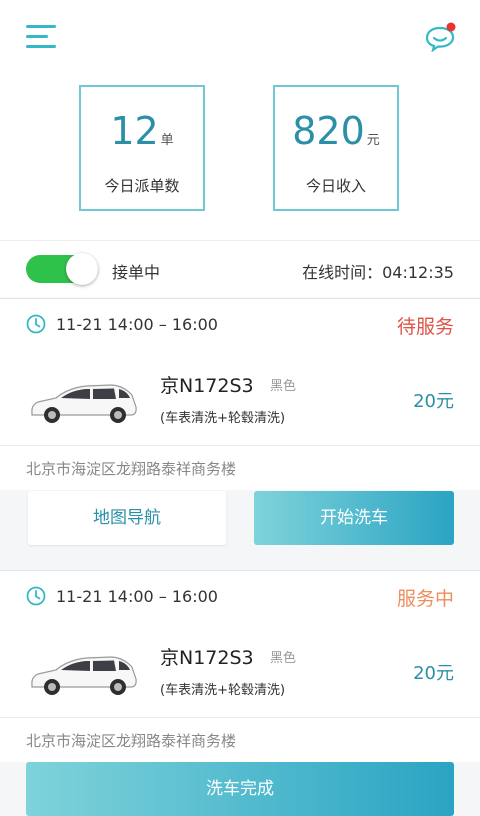 The width and height of the screenshot is (480, 816). I want to click on stat-value: 12 单, so click(142, 131).